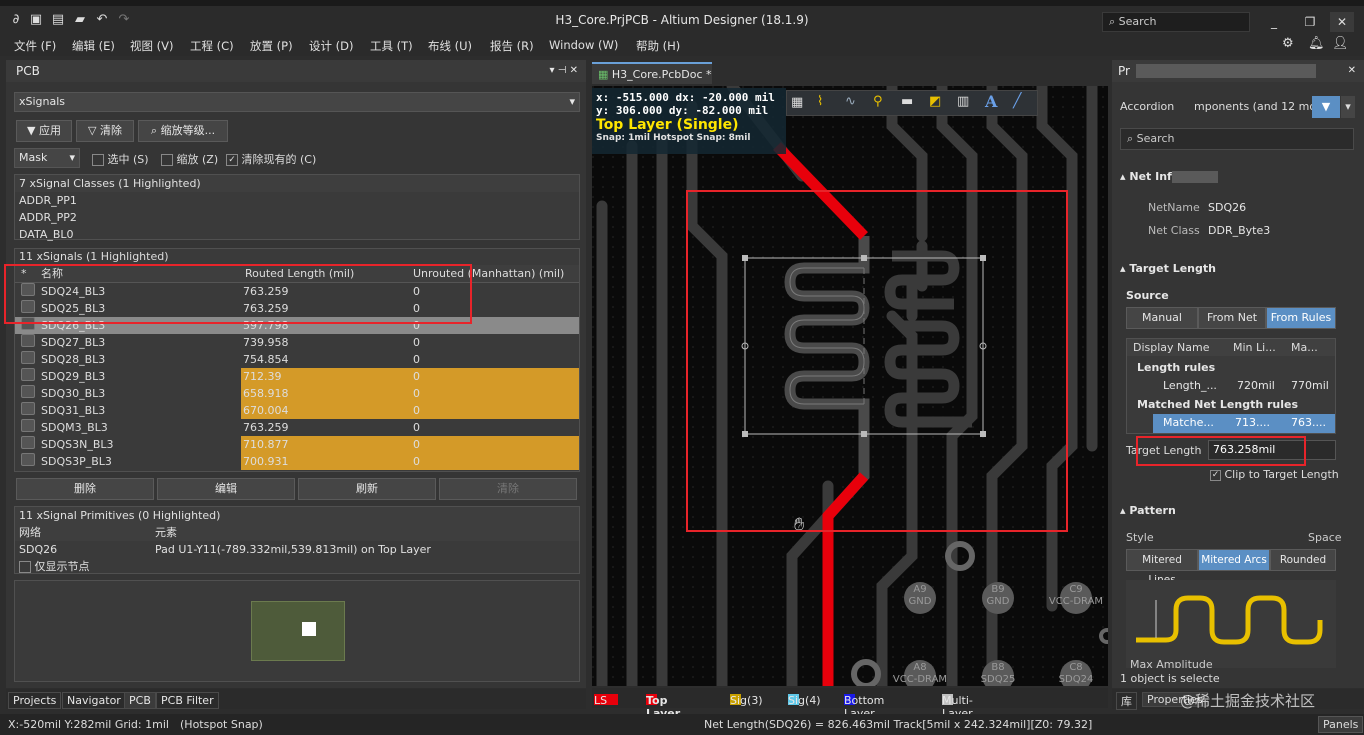 This screenshot has width=1364, height=735. What do you see at coordinates (797, 102) in the screenshot?
I see `select-icon: ▦` at bounding box center [797, 102].